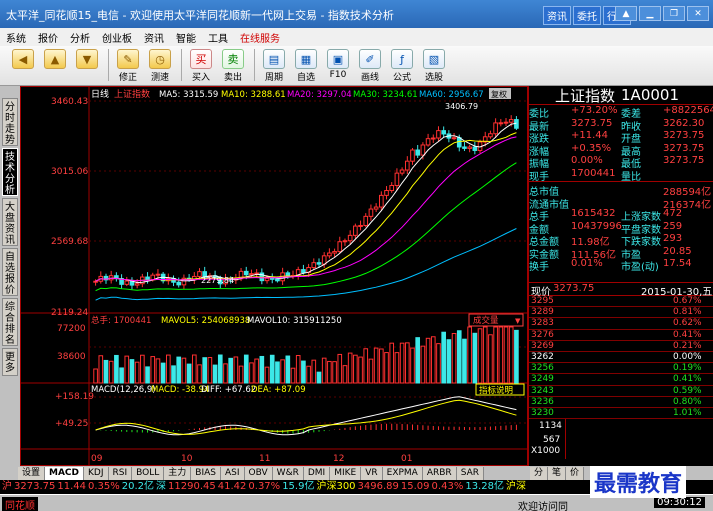  Describe the element at coordinates (590, 135) in the screenshot. I see `quote-v1: +11.44` at that location.